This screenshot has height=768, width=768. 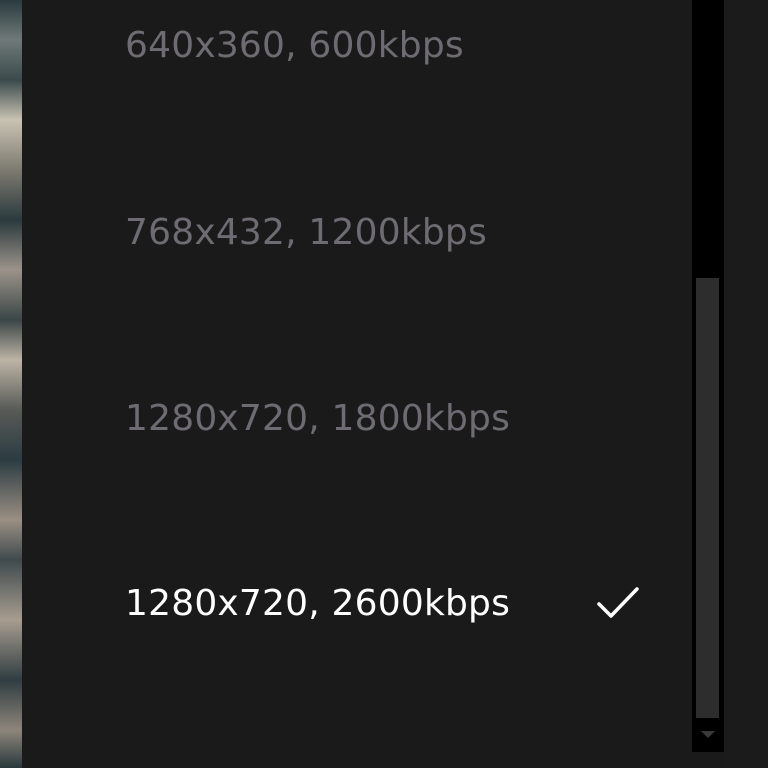 What do you see at coordinates (294, 45) in the screenshot?
I see `quality-option-label: 640x360, 600kbps` at bounding box center [294, 45].